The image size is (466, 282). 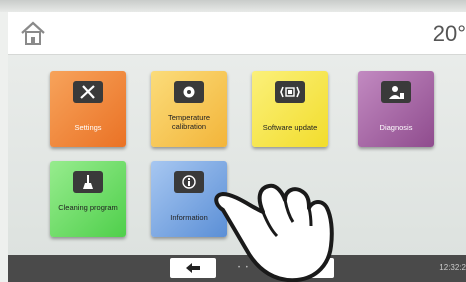 What do you see at coordinates (33, 33) in the screenshot?
I see `home-icon` at bounding box center [33, 33].